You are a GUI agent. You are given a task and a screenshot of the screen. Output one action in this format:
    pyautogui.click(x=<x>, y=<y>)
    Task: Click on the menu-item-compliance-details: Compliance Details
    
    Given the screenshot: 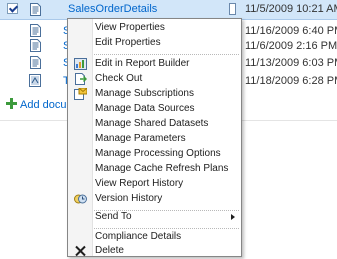 What is the action you would take?
    pyautogui.click(x=154, y=237)
    